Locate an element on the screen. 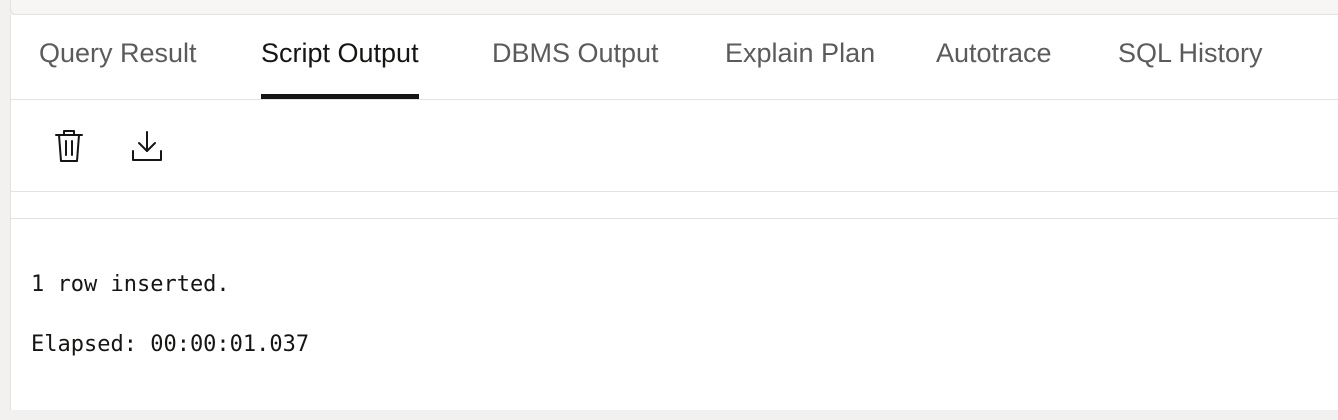 The width and height of the screenshot is (1338, 420). output-line: Elapsed: 00:00:01.037 is located at coordinates (170, 344).